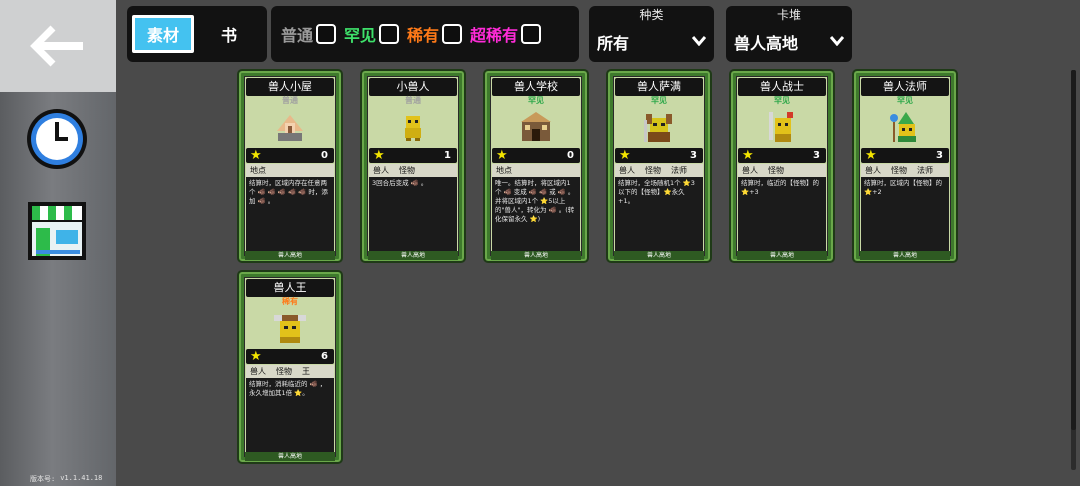 The width and height of the screenshot is (1080, 486). What do you see at coordinates (43, 479) in the screenshot?
I see `version-label: 版本号:` at bounding box center [43, 479].